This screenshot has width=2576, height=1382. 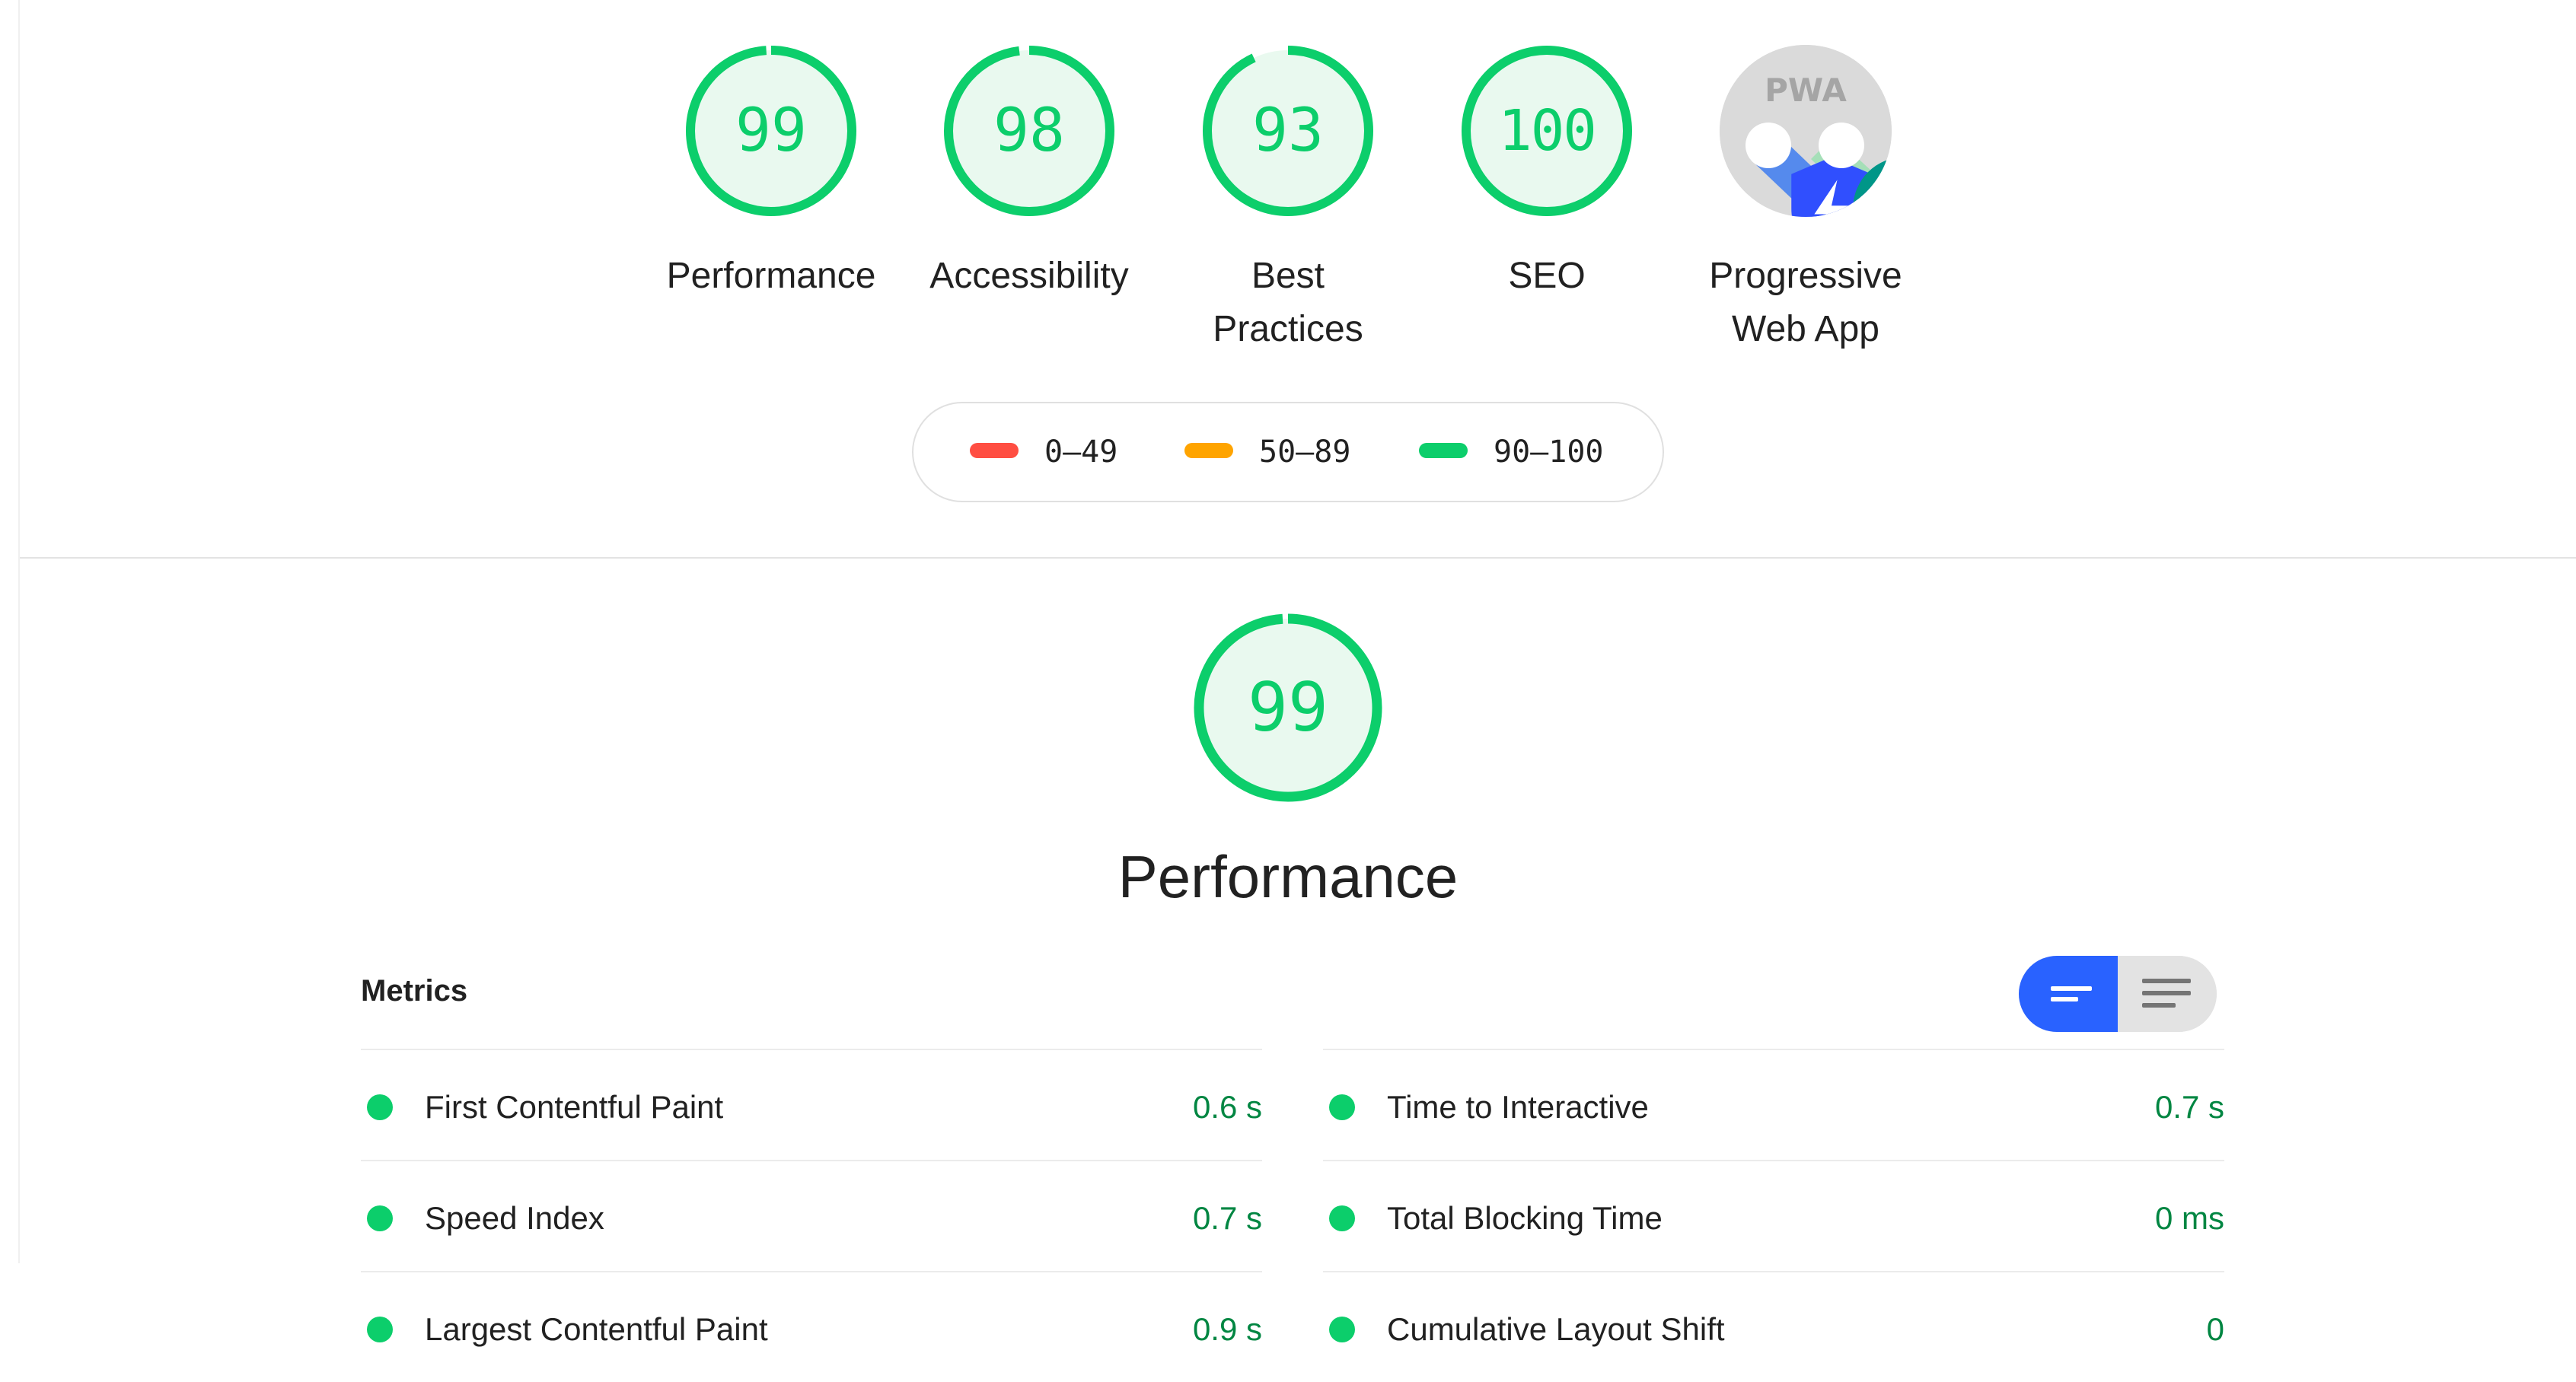 I want to click on gauge-accessibility: 98 Accessibility, so click(x=1029, y=173).